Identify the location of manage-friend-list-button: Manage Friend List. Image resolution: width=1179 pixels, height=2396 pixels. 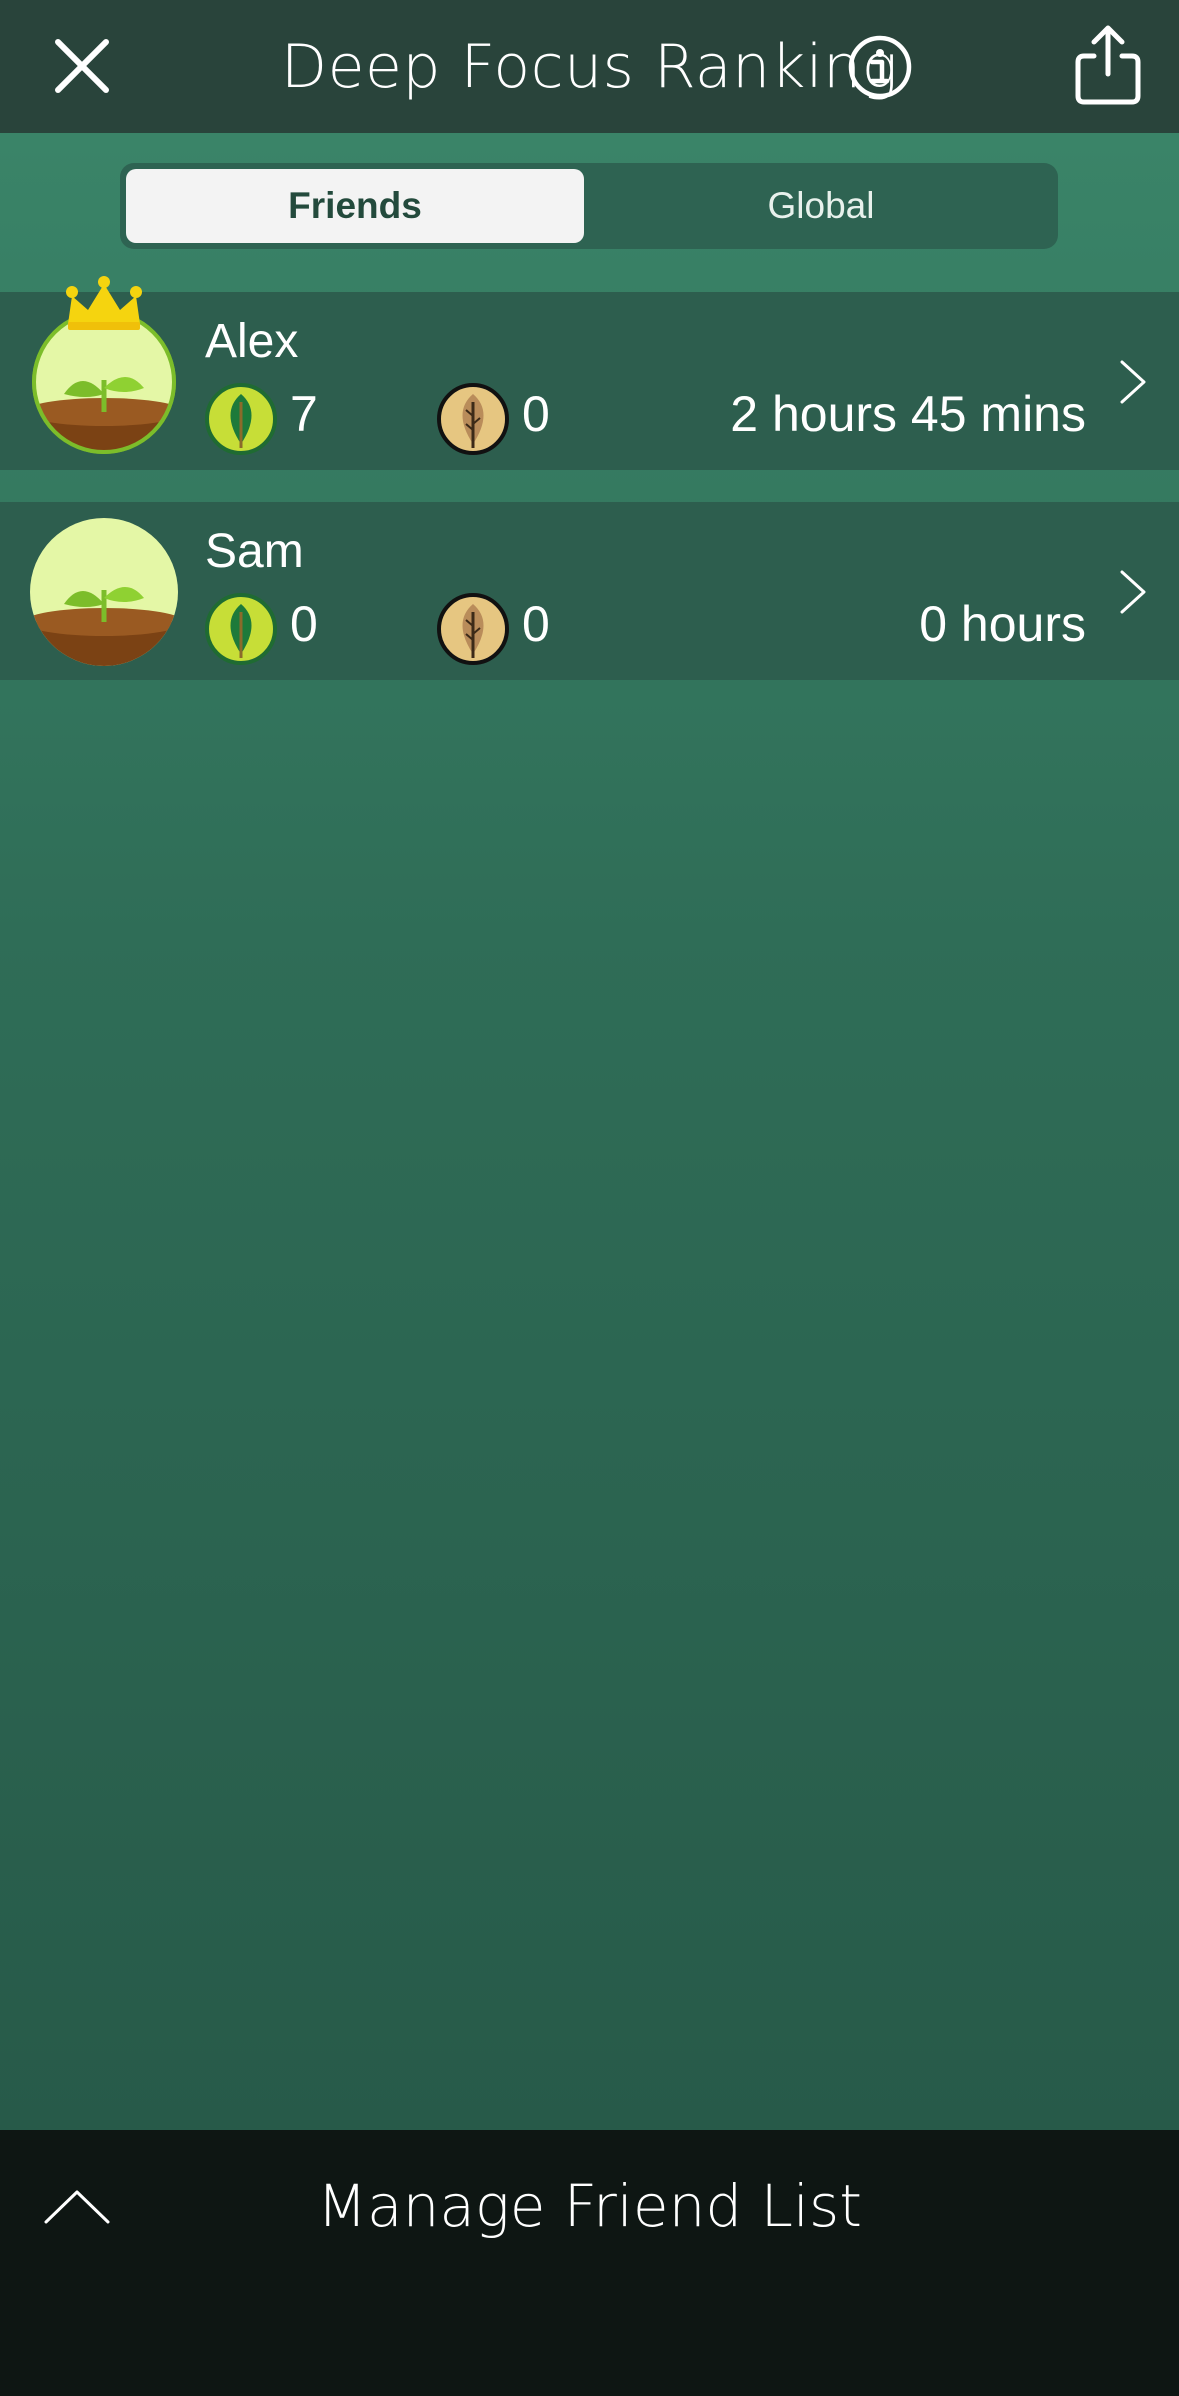
(589, 2206).